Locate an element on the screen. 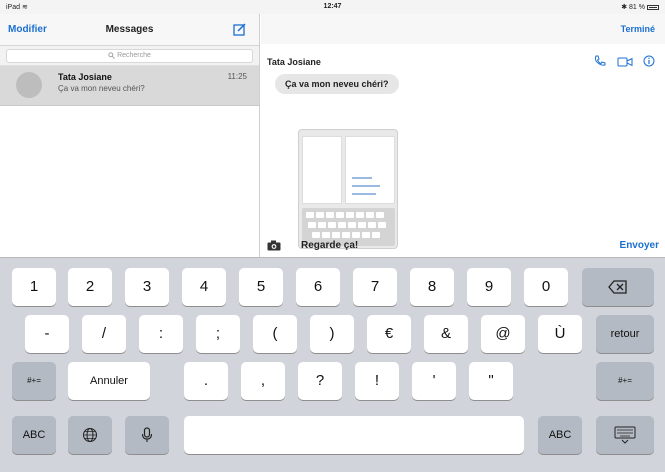 This screenshot has height=472, width=665. microphone-icon is located at coordinates (147, 435).